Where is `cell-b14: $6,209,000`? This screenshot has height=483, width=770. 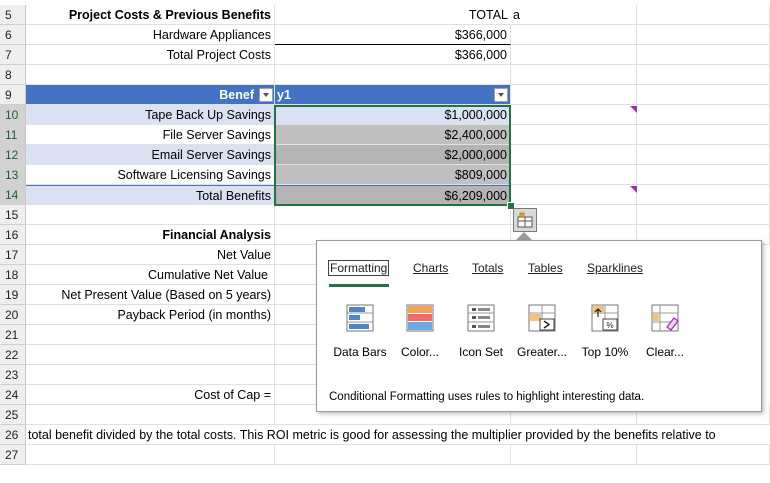
cell-b14: $6,209,000 is located at coordinates (393, 195).